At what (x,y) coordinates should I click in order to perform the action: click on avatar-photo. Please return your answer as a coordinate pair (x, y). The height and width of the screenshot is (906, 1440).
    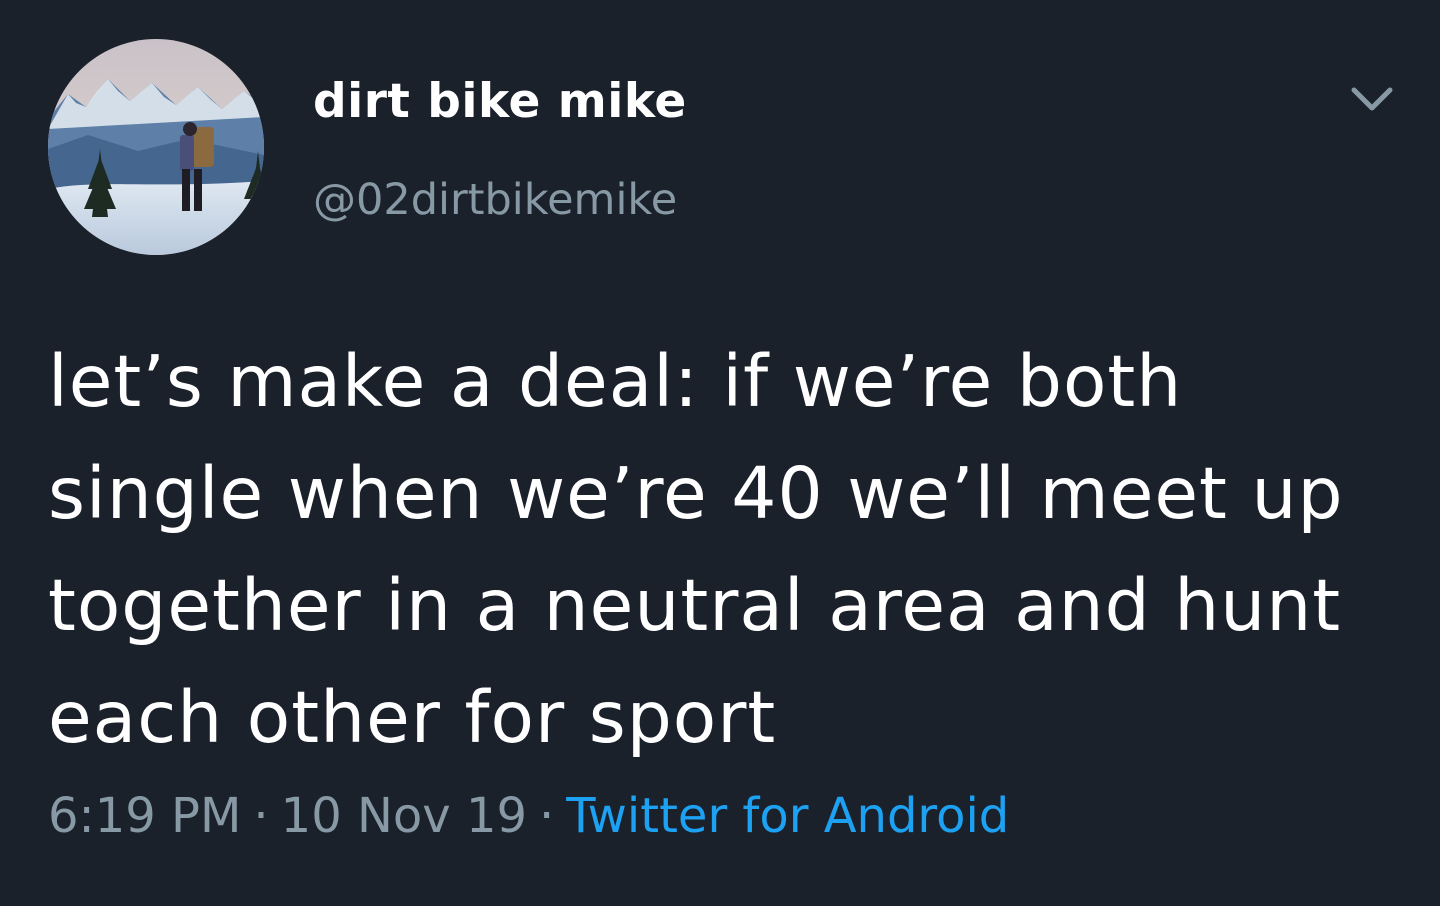
    Looking at the image, I should click on (156, 147).